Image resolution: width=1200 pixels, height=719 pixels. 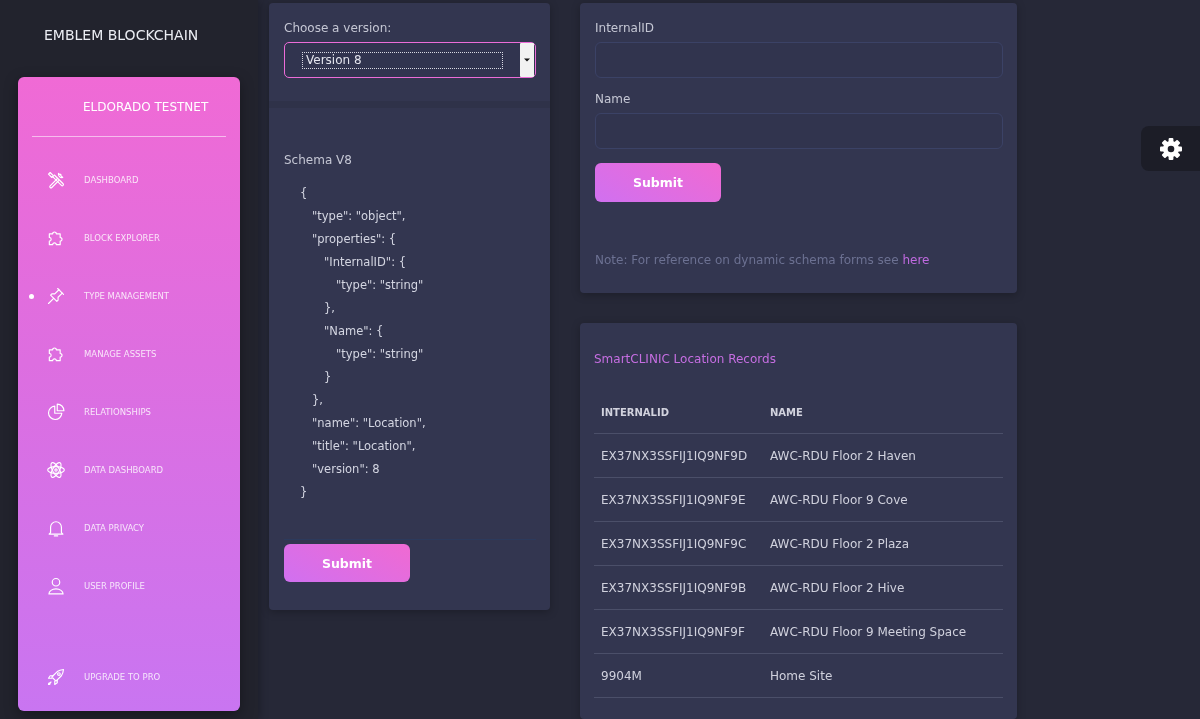 What do you see at coordinates (354, 331) in the screenshot?
I see `code-line: "Name": {` at bounding box center [354, 331].